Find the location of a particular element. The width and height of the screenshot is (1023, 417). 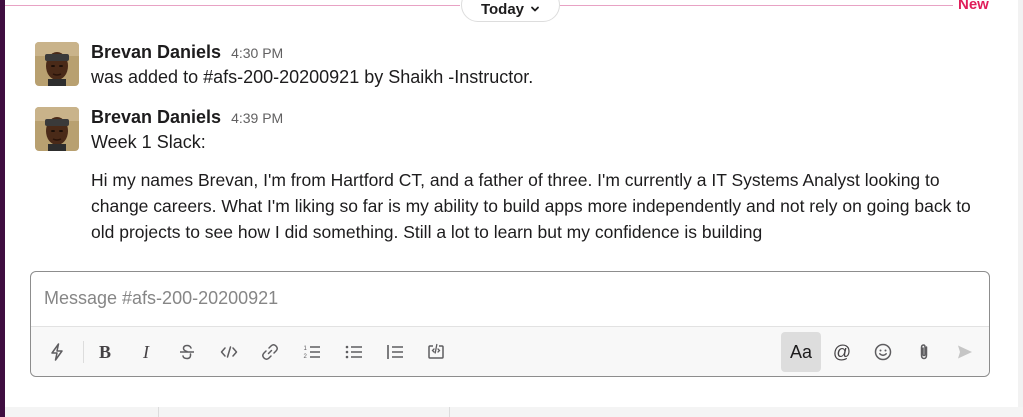

mention-button: @ is located at coordinates (842, 352).